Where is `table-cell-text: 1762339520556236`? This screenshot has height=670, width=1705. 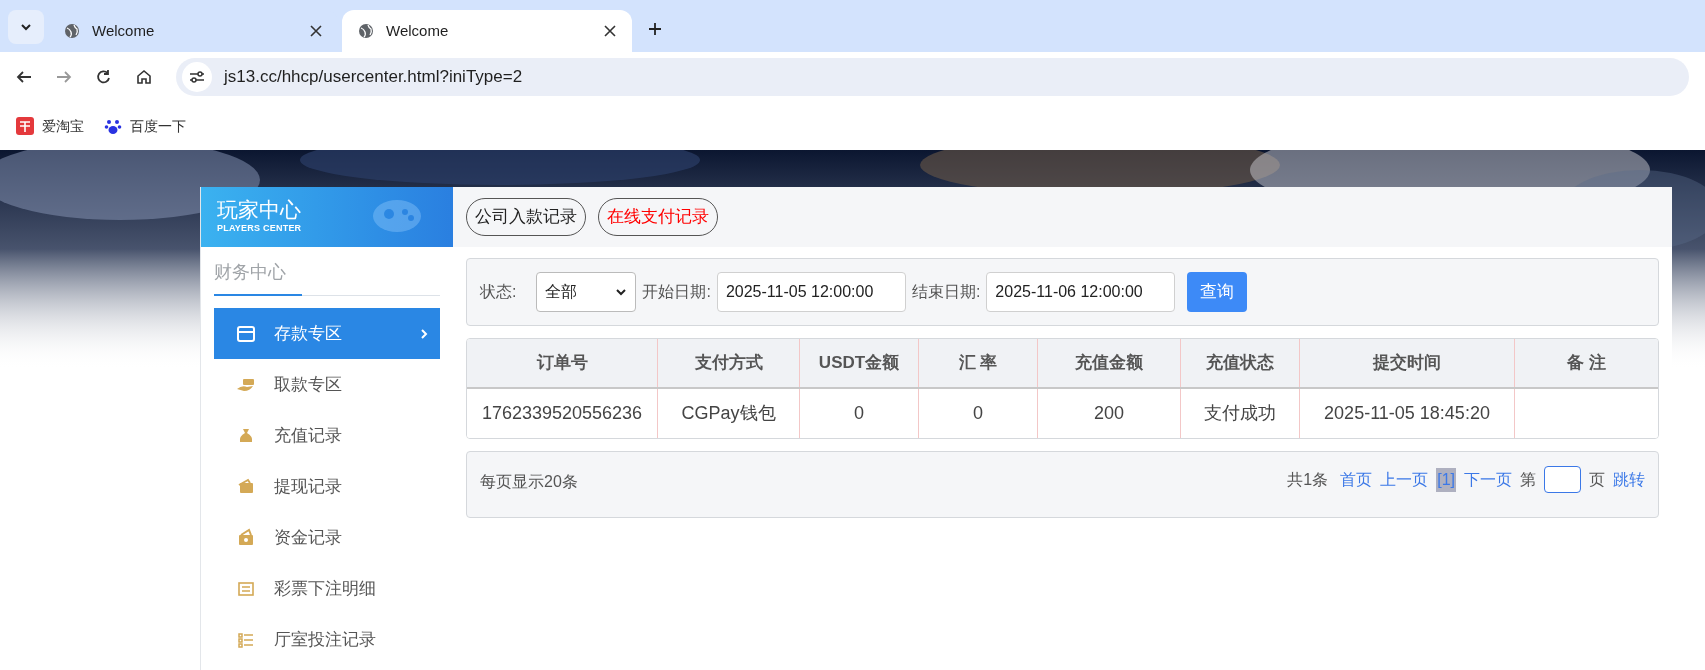 table-cell-text: 1762339520556236 is located at coordinates (562, 413).